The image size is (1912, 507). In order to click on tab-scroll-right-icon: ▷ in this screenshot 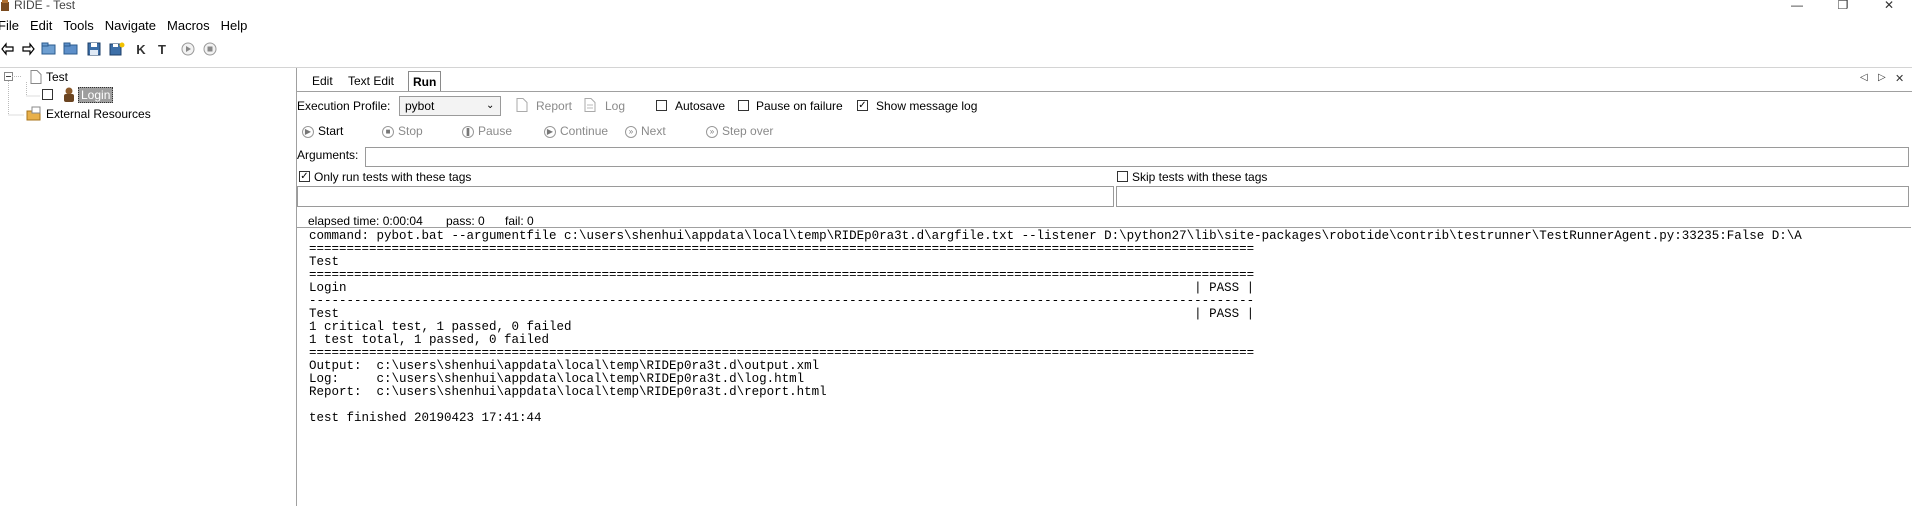, I will do `click(1882, 77)`.